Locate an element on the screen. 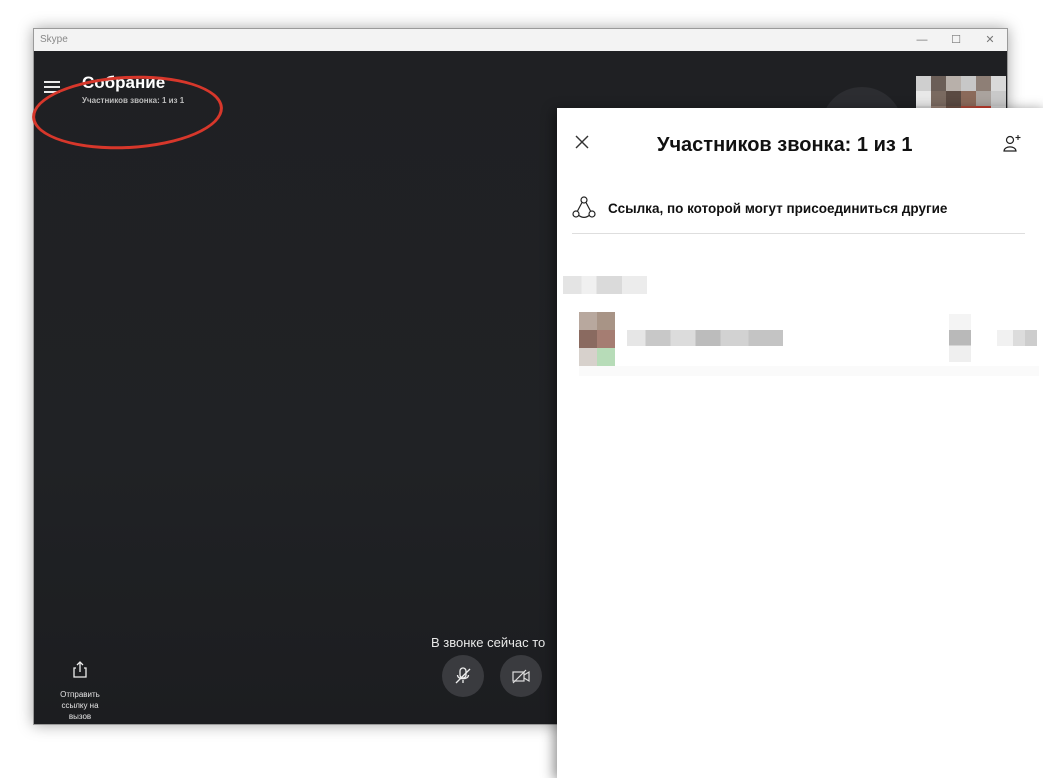 Image resolution: width=1043 pixels, height=778 pixels. mute-button is located at coordinates (463, 676).